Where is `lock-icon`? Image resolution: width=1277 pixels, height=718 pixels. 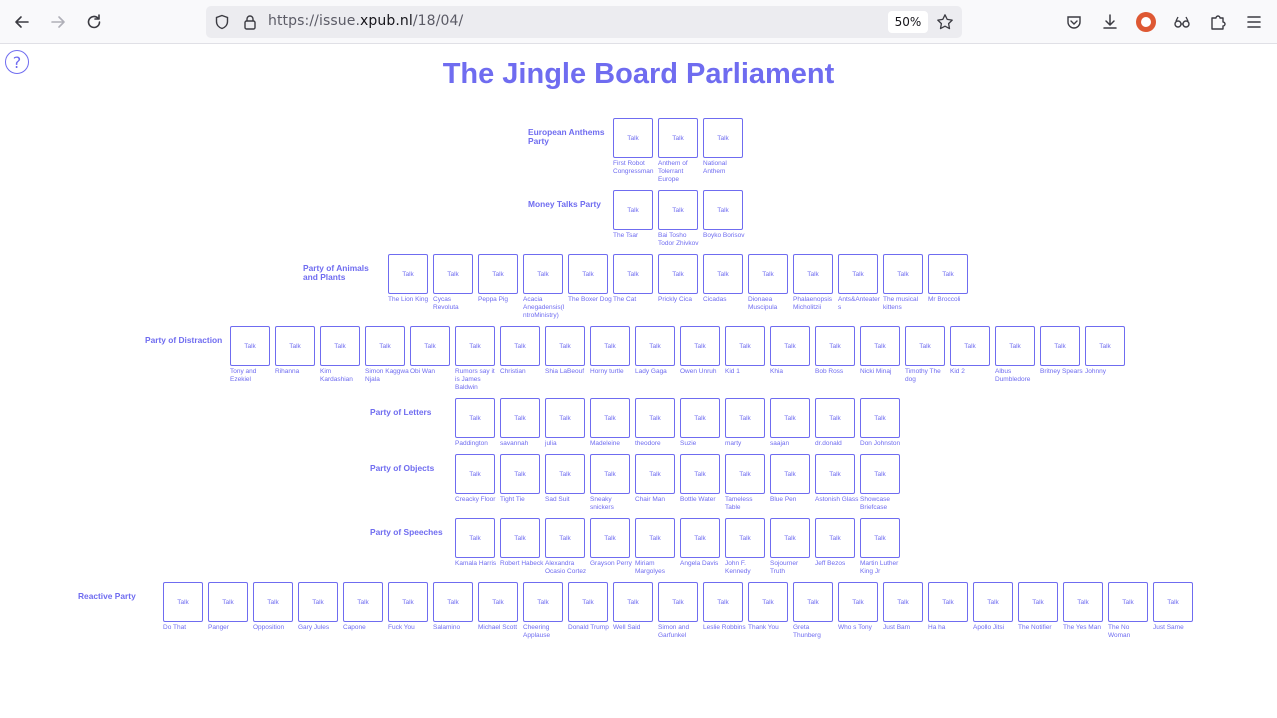
lock-icon is located at coordinates (250, 22).